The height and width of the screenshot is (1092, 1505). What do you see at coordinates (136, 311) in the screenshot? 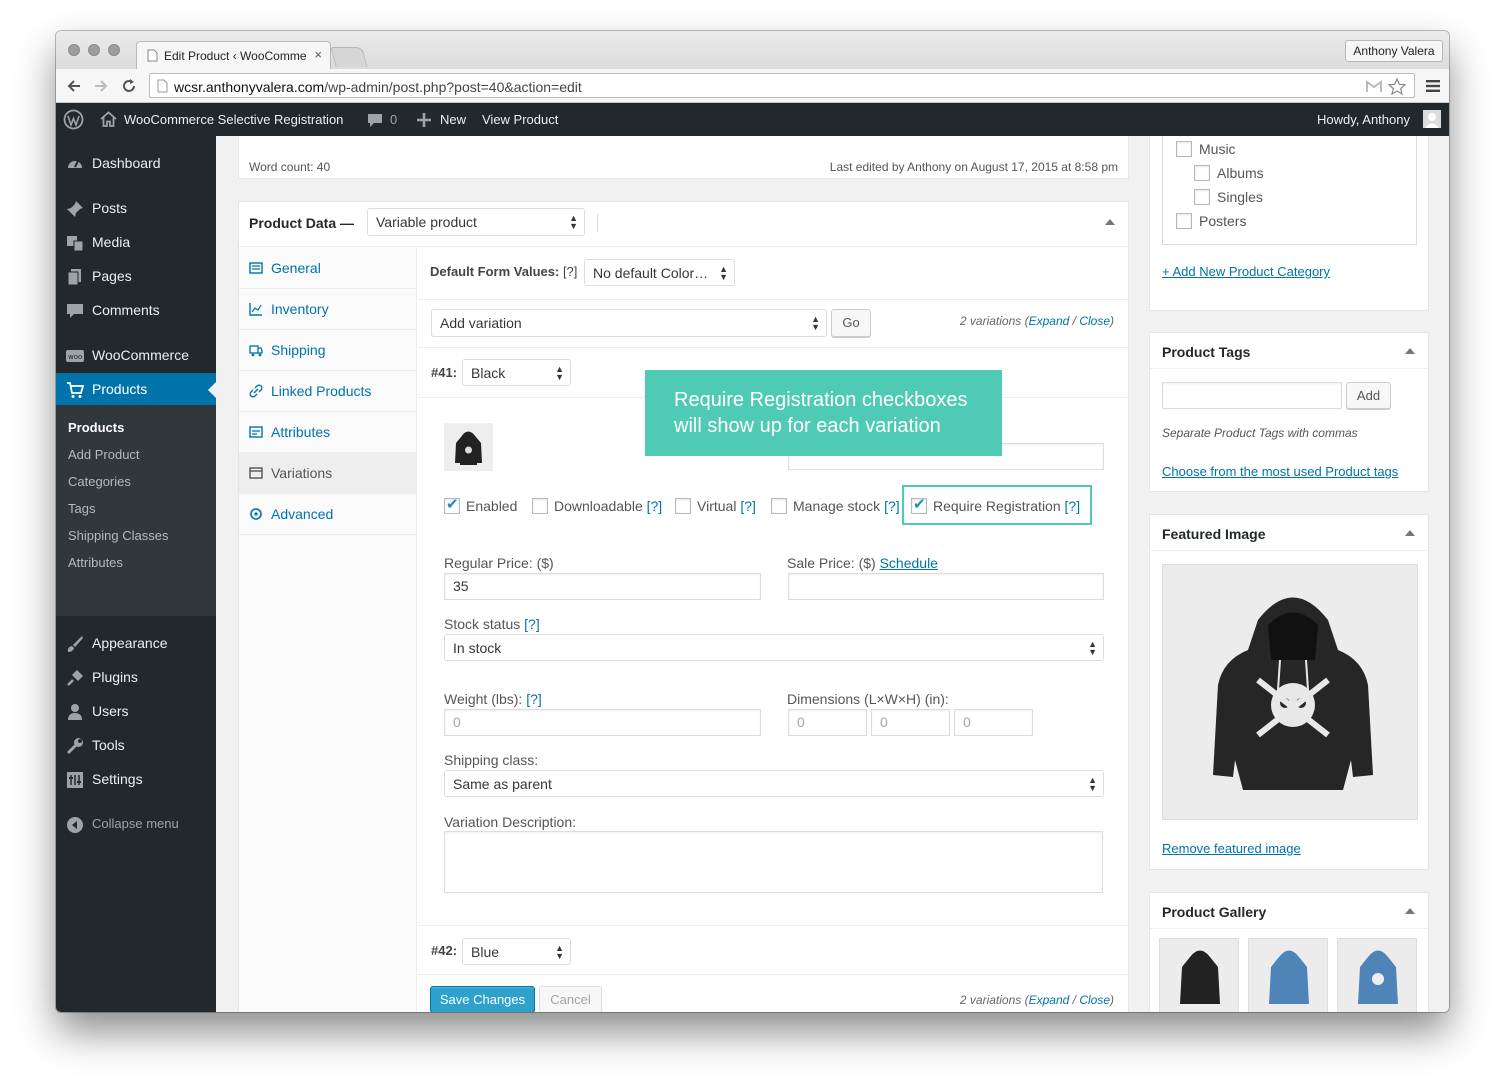
I see `sidebar-item-comments: Comments` at bounding box center [136, 311].